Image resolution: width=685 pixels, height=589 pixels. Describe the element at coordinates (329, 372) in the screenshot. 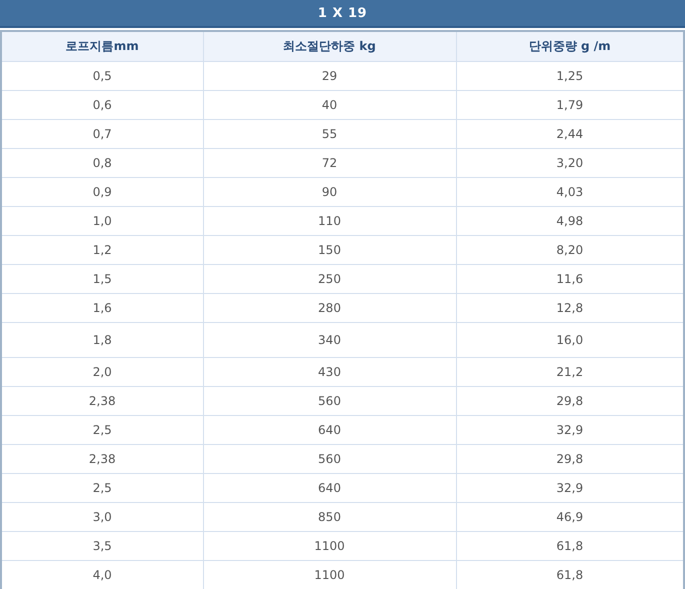

I see `table-cell: 430` at that location.